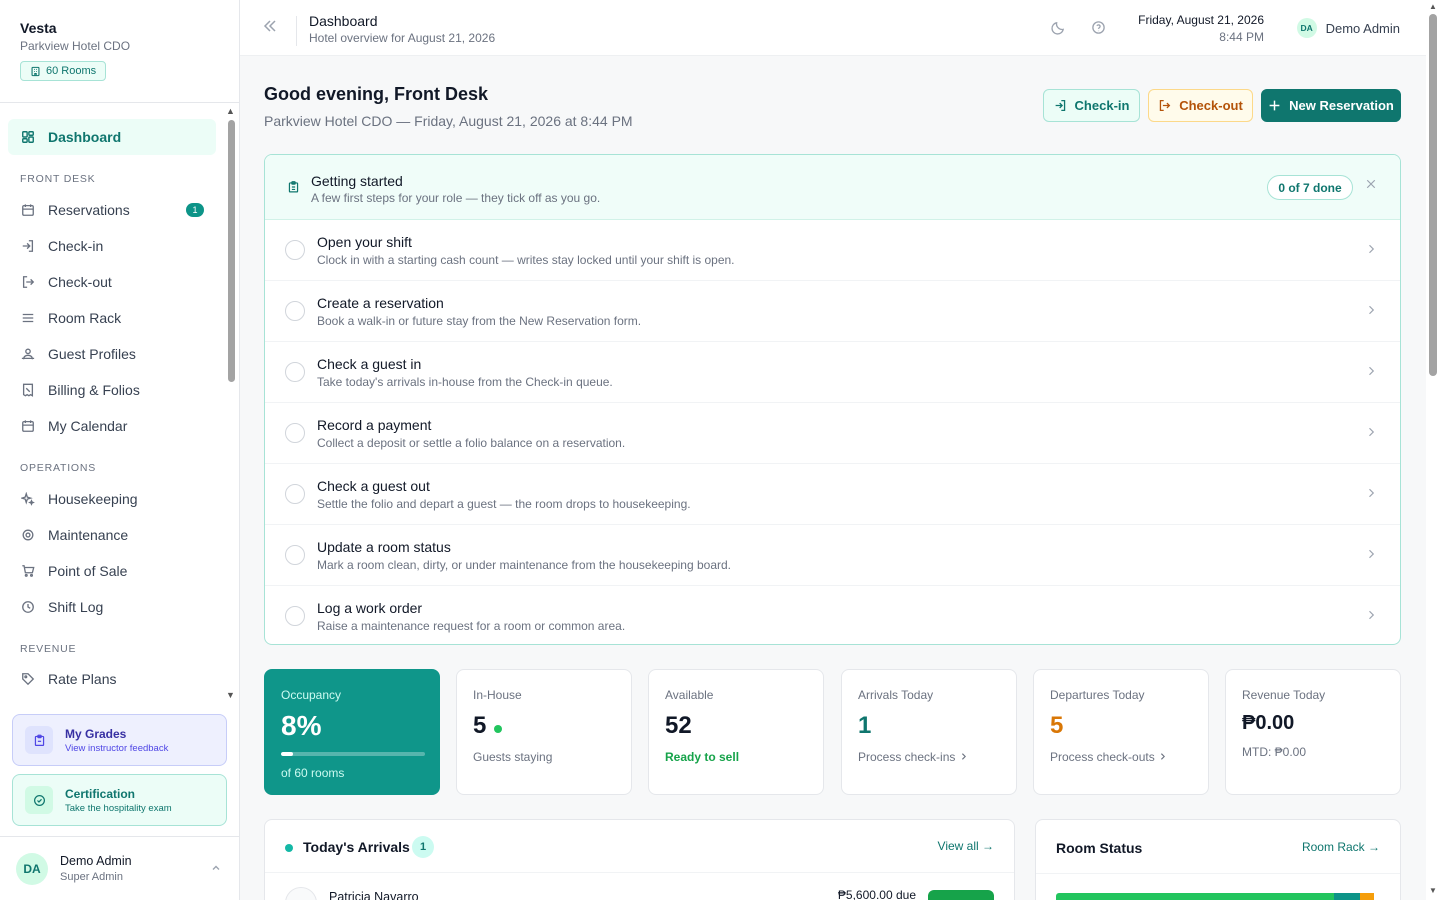  What do you see at coordinates (678, 725) in the screenshot?
I see `stat-value: 52` at bounding box center [678, 725].